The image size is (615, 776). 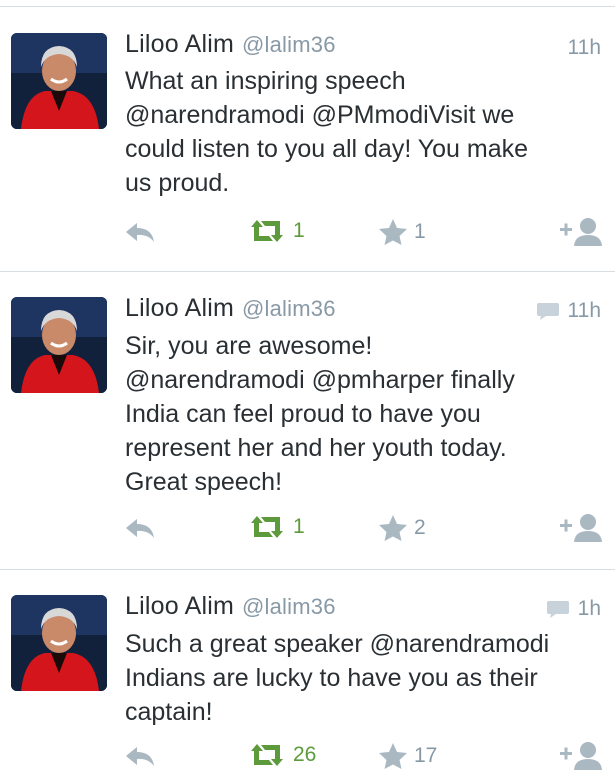 What do you see at coordinates (303, 414) in the screenshot?
I see `tweet-line: India can feel proud to have you` at bounding box center [303, 414].